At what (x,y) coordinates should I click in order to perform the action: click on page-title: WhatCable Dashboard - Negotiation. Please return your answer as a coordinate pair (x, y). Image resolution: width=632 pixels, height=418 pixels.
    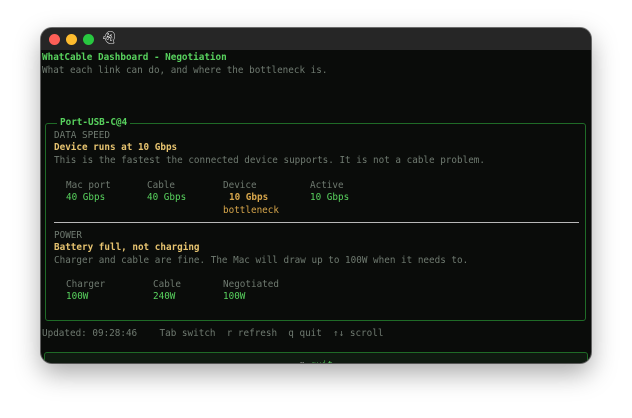
    Looking at the image, I should click on (134, 57).